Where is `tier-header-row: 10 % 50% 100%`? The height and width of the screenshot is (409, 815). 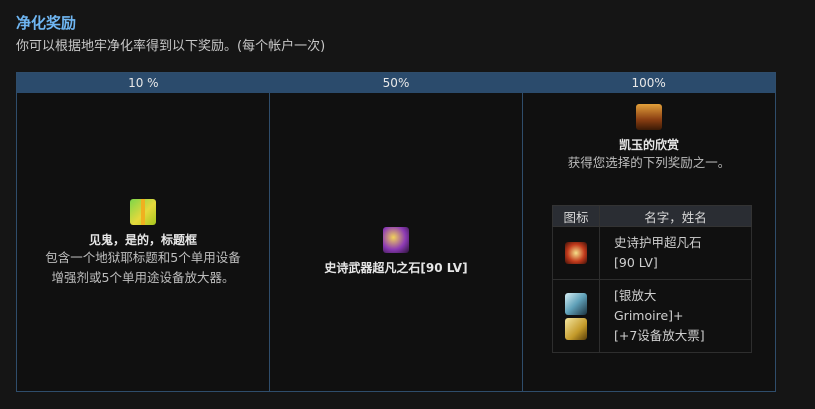
tier-header-row: 10 % 50% 100% is located at coordinates (396, 83).